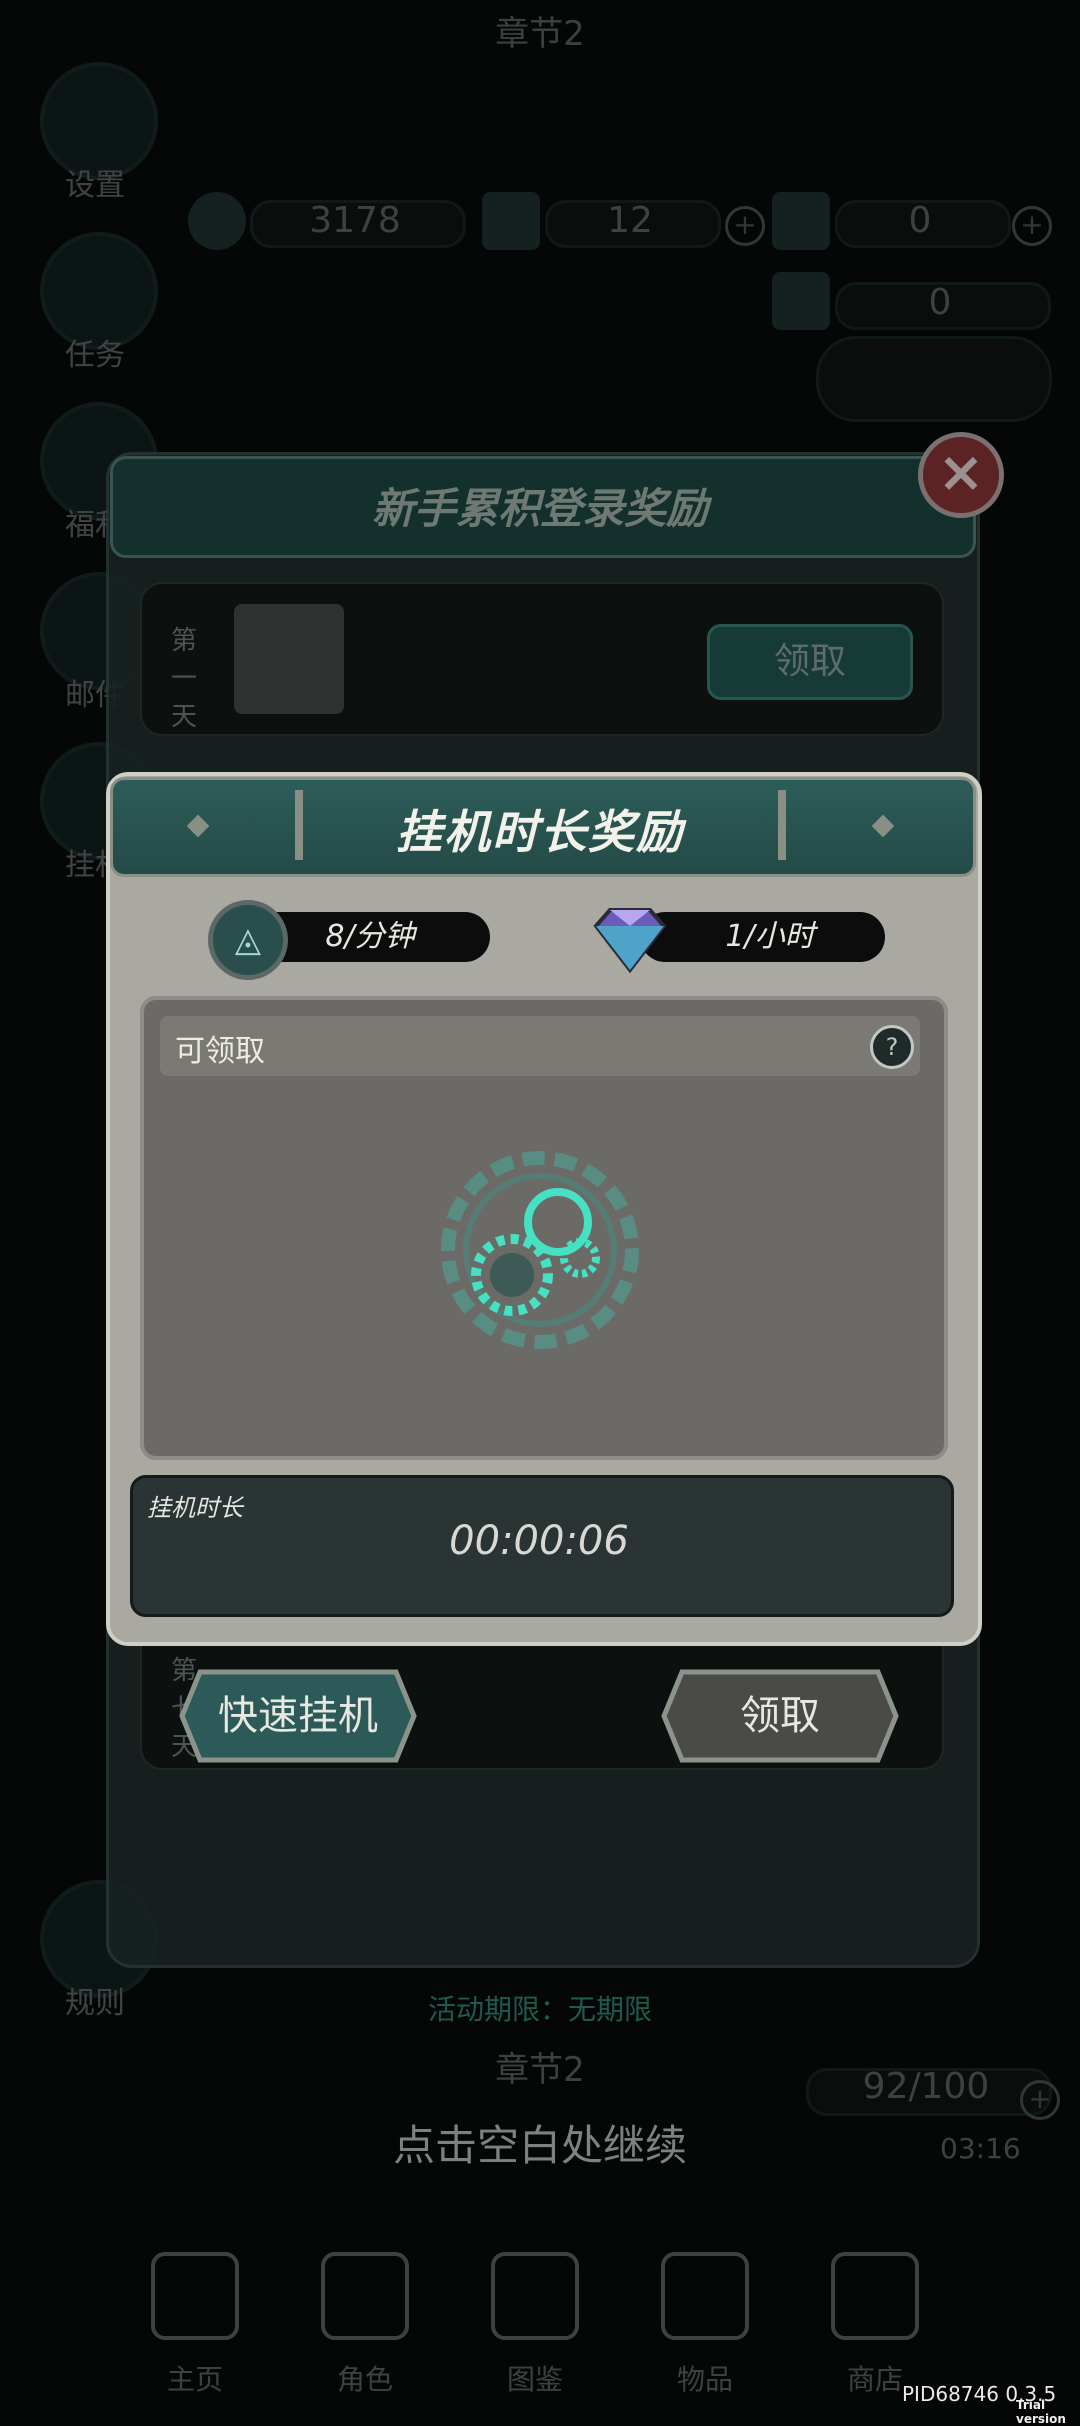 The width and height of the screenshot is (1080, 2426). I want to click on bottom-nav: 主页 角色 图鉴 物品 商店, so click(540, 2321).